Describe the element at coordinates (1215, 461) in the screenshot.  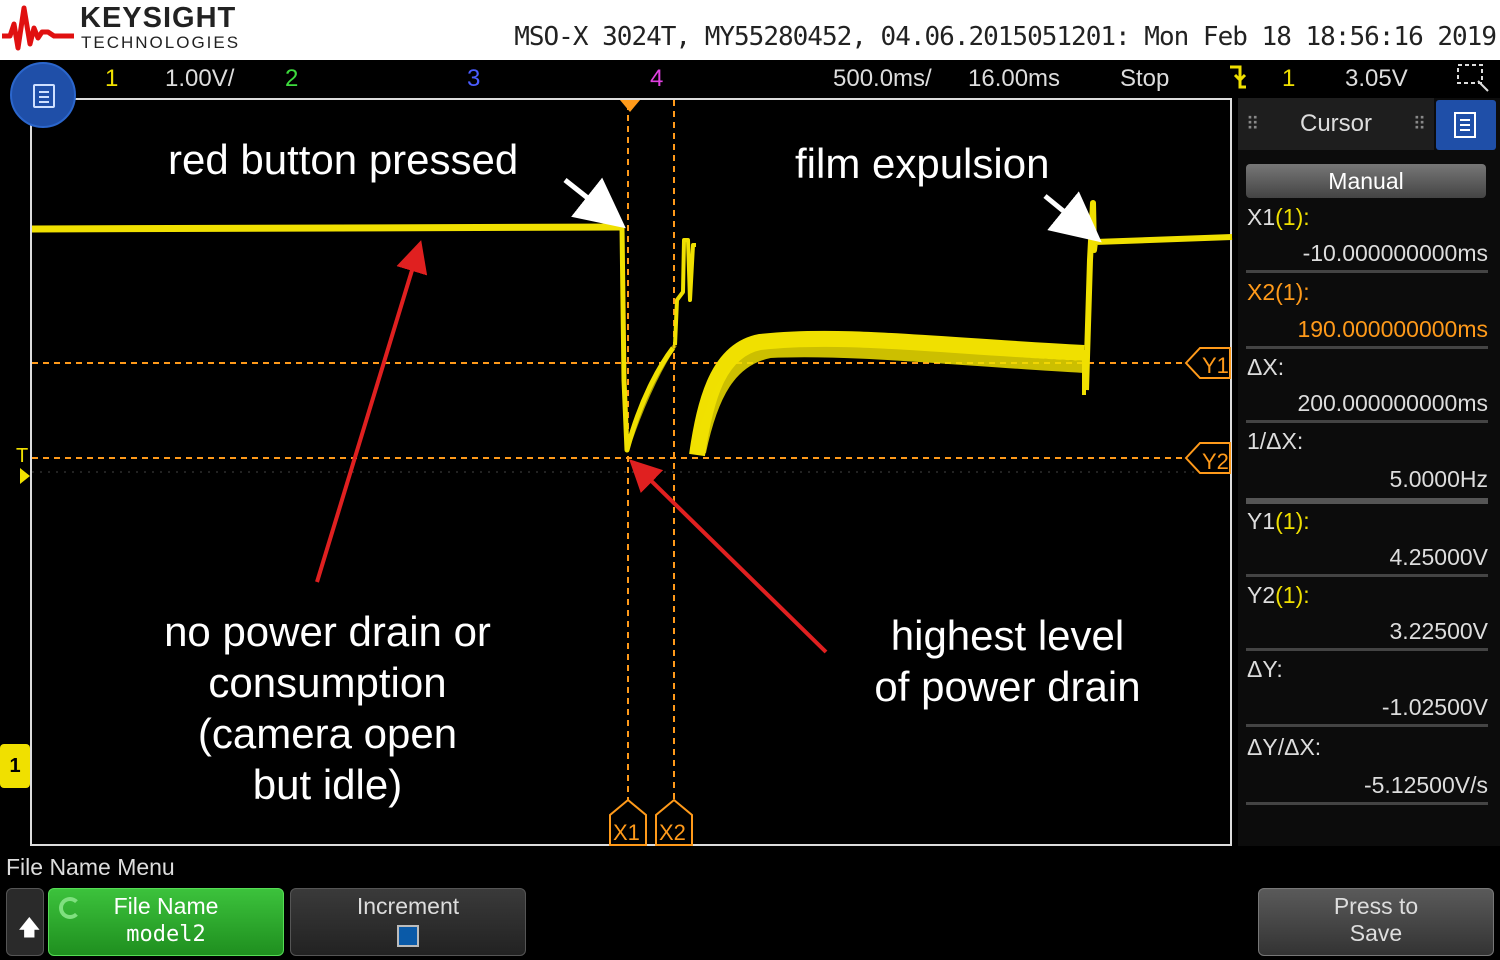
I see `y2-cursor-label: Y2` at that location.